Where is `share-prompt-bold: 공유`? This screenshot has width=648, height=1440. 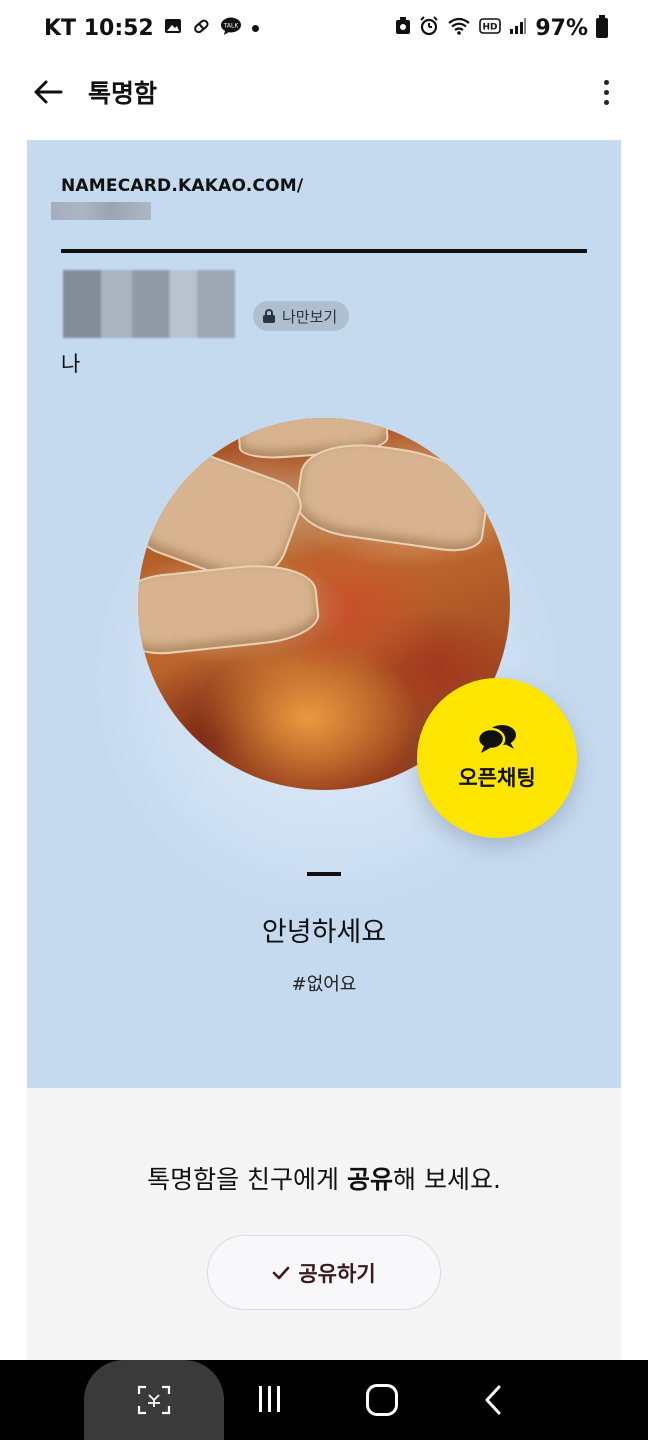 share-prompt-bold: 공유 is located at coordinates (369, 1179).